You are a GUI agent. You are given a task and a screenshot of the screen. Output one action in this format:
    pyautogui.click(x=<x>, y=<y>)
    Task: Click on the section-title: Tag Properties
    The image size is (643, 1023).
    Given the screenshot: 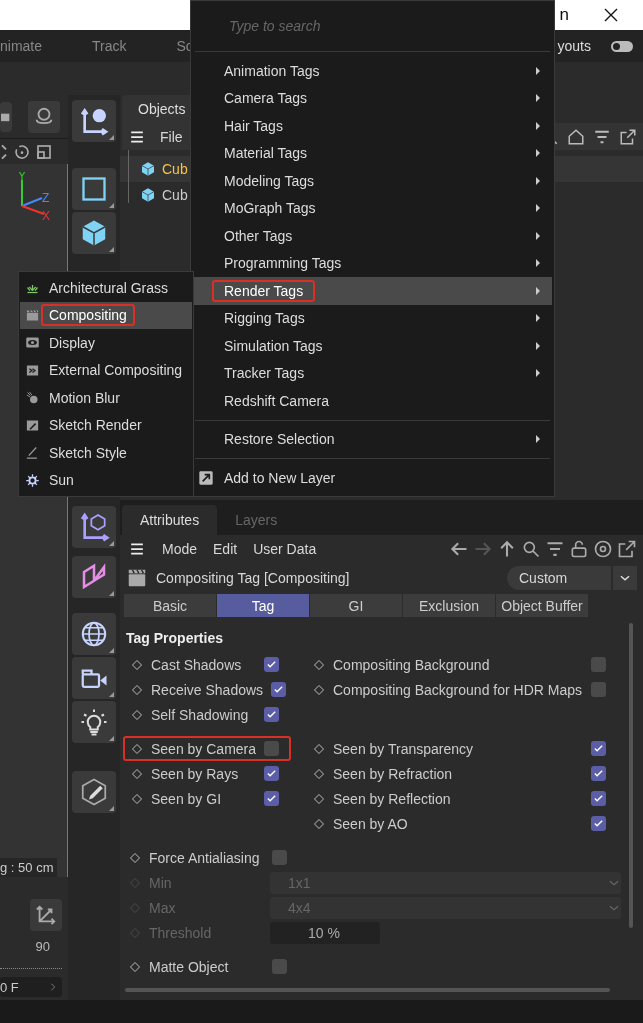 What is the action you would take?
    pyautogui.click(x=174, y=638)
    